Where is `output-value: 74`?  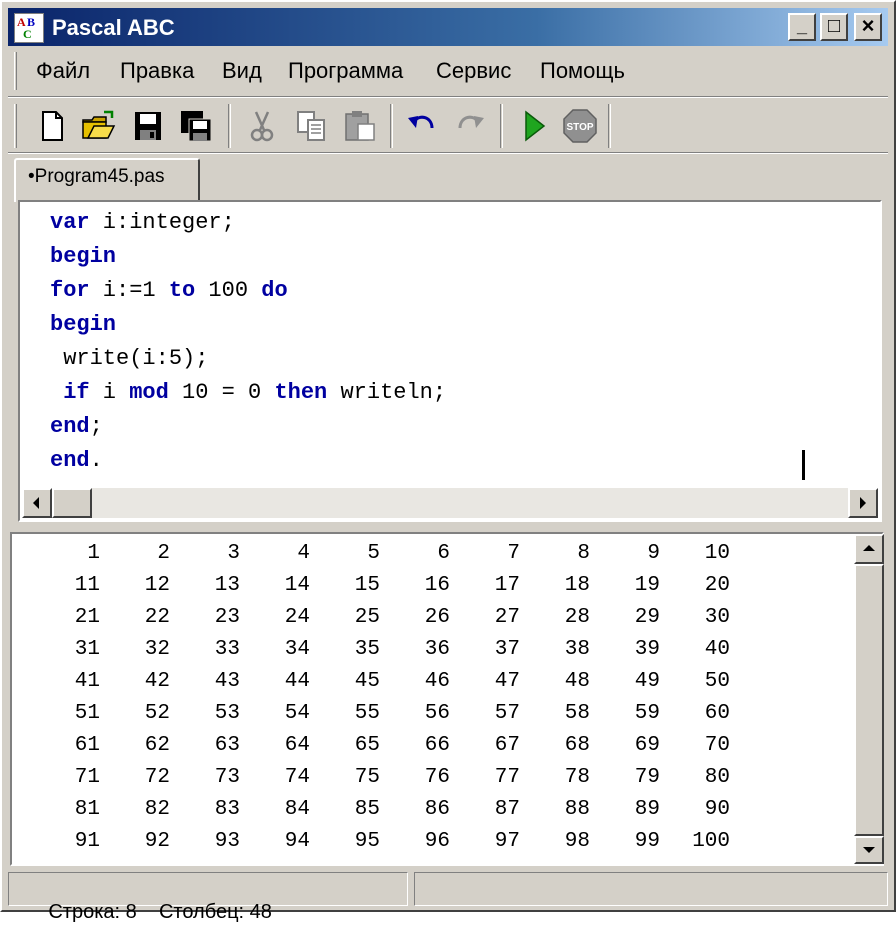
output-value: 74 is located at coordinates (297, 777).